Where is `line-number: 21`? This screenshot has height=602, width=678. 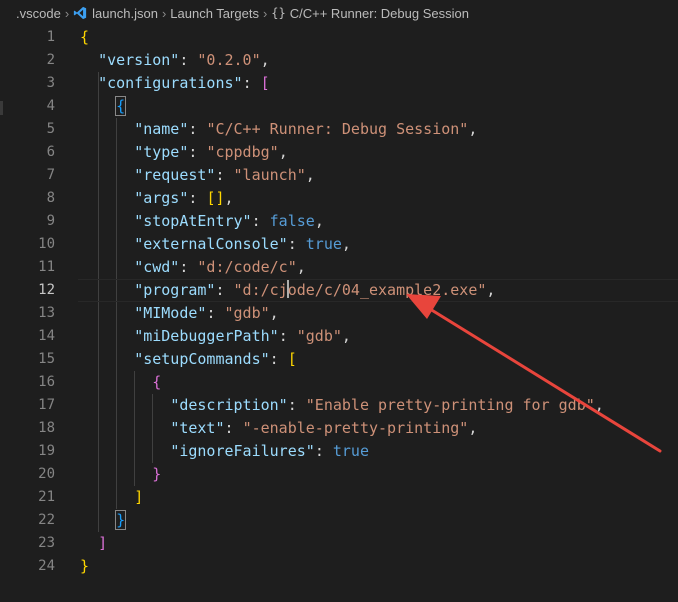 line-number: 21 is located at coordinates (46, 497).